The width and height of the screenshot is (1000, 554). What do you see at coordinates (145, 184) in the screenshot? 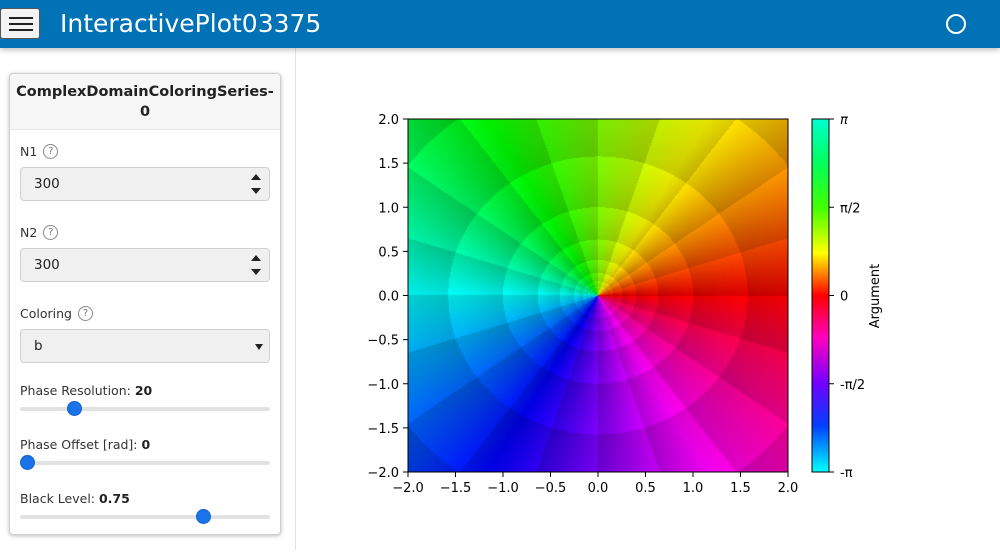
I see `n1-input: 300` at bounding box center [145, 184].